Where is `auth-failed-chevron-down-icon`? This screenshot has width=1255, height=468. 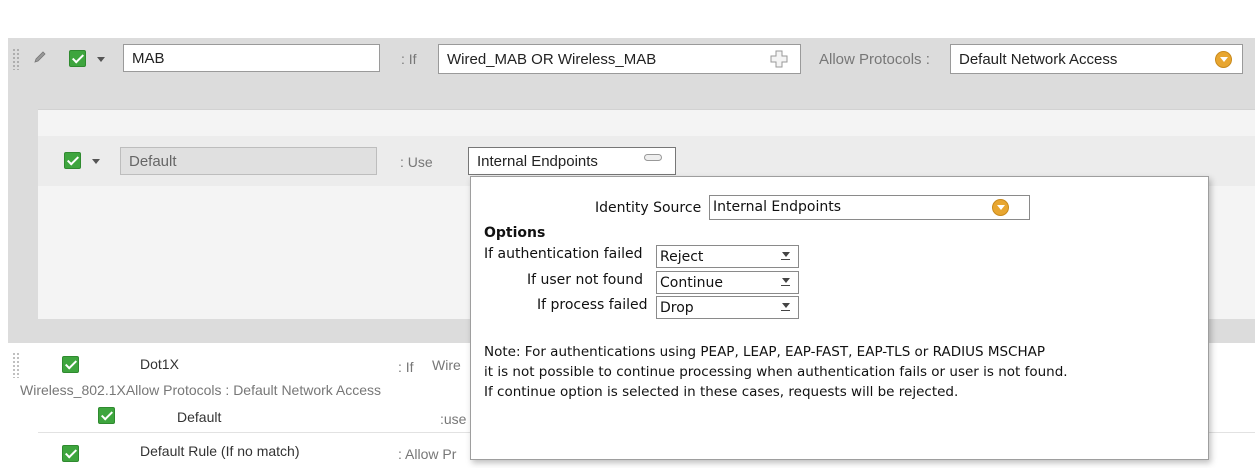 auth-failed-chevron-down-icon is located at coordinates (786, 254).